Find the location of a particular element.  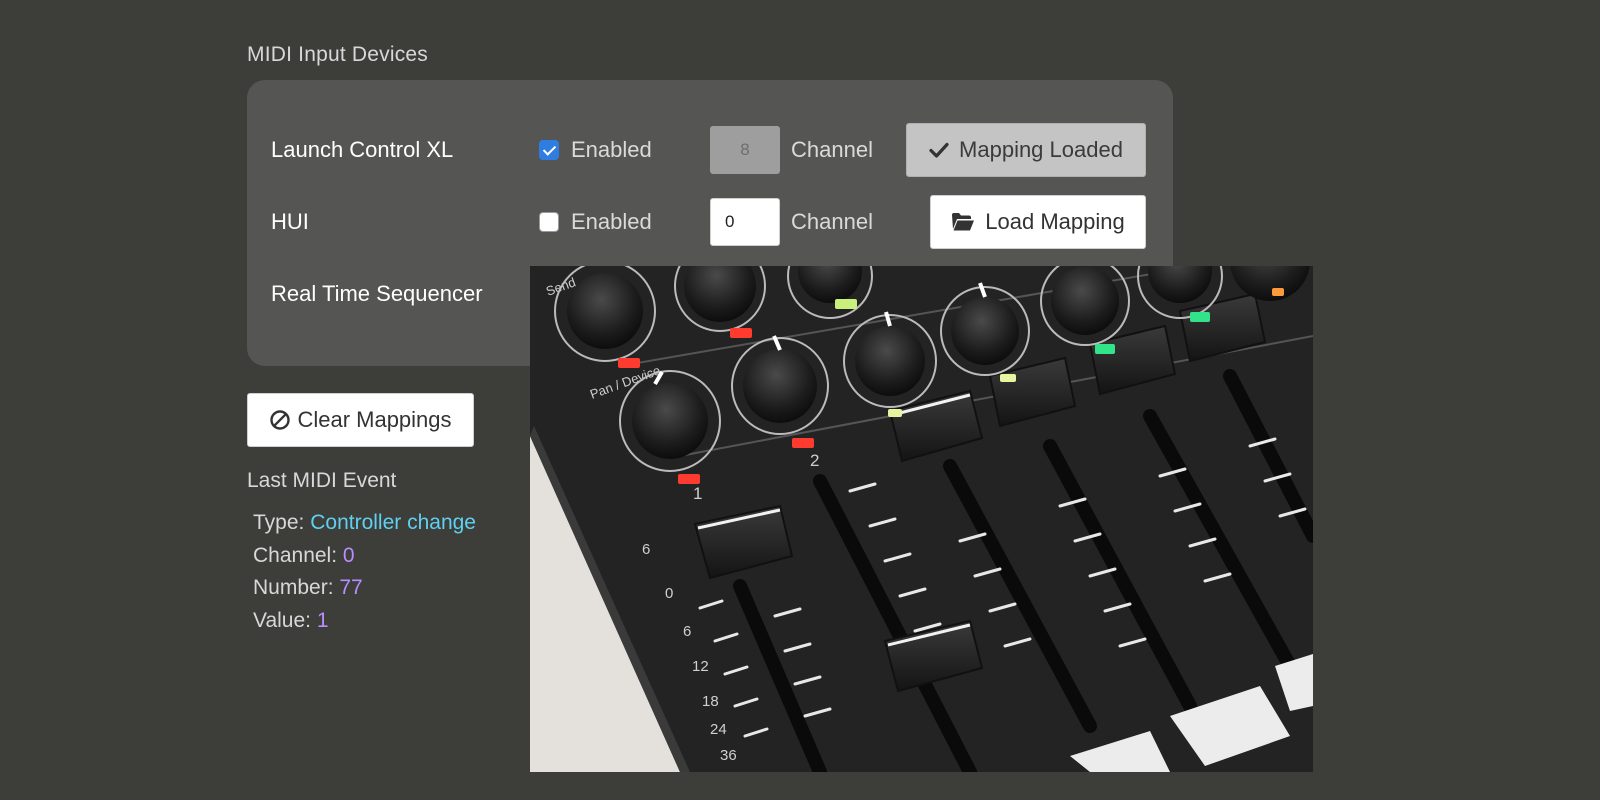

event-type-value: Controller change is located at coordinates (393, 522).